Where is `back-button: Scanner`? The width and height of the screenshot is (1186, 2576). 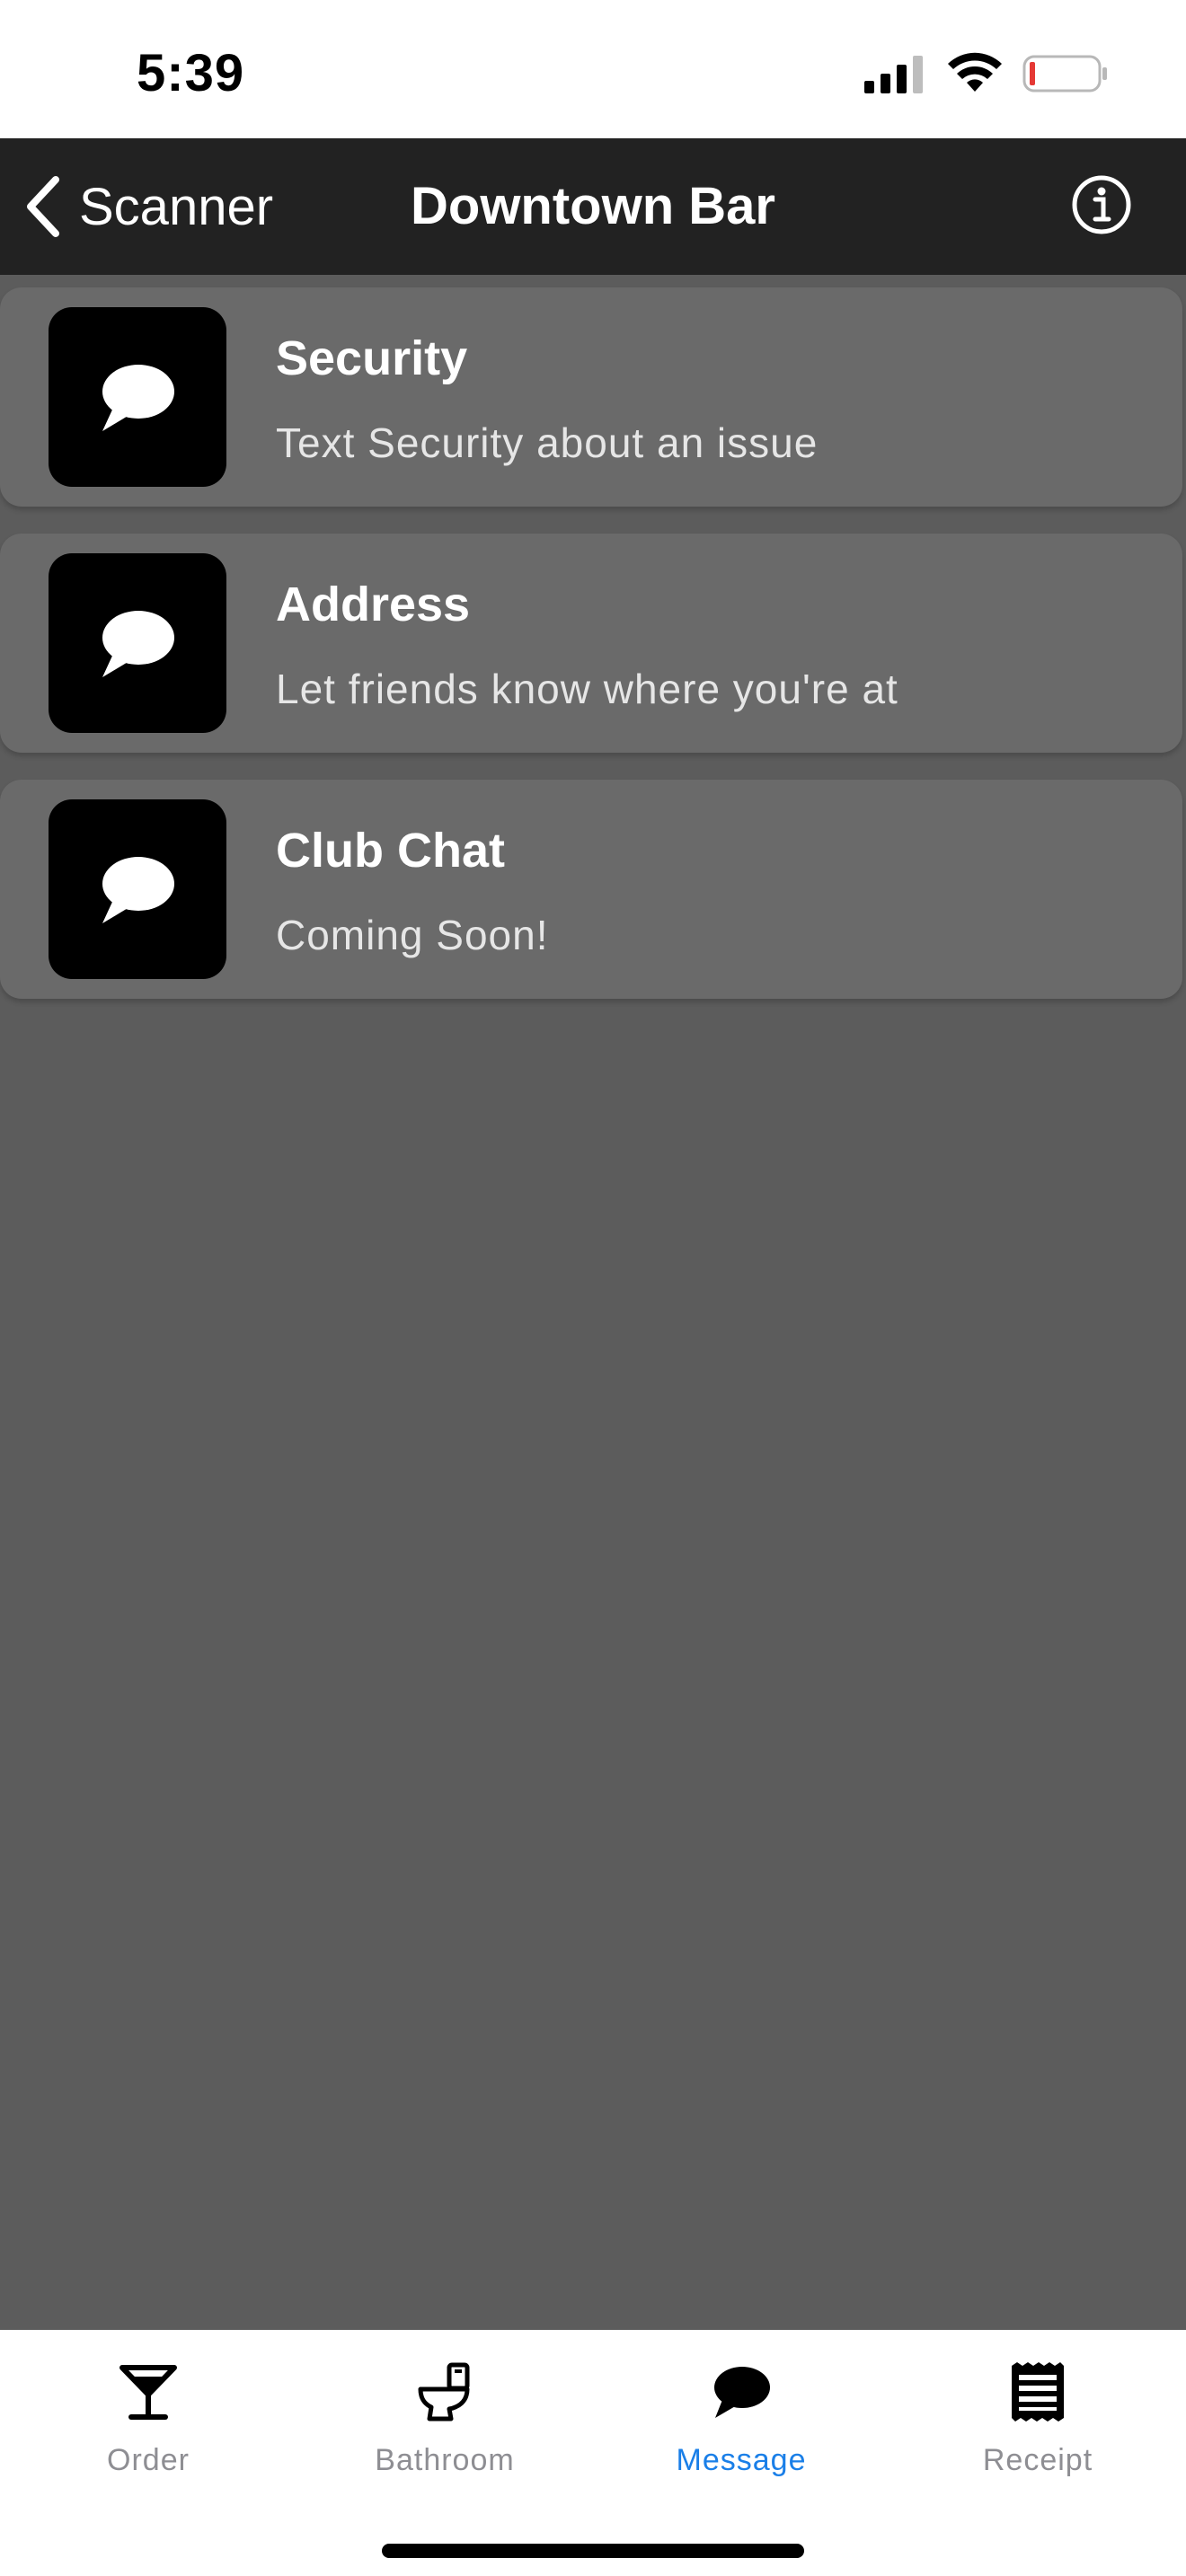
back-button: Scanner is located at coordinates (147, 206).